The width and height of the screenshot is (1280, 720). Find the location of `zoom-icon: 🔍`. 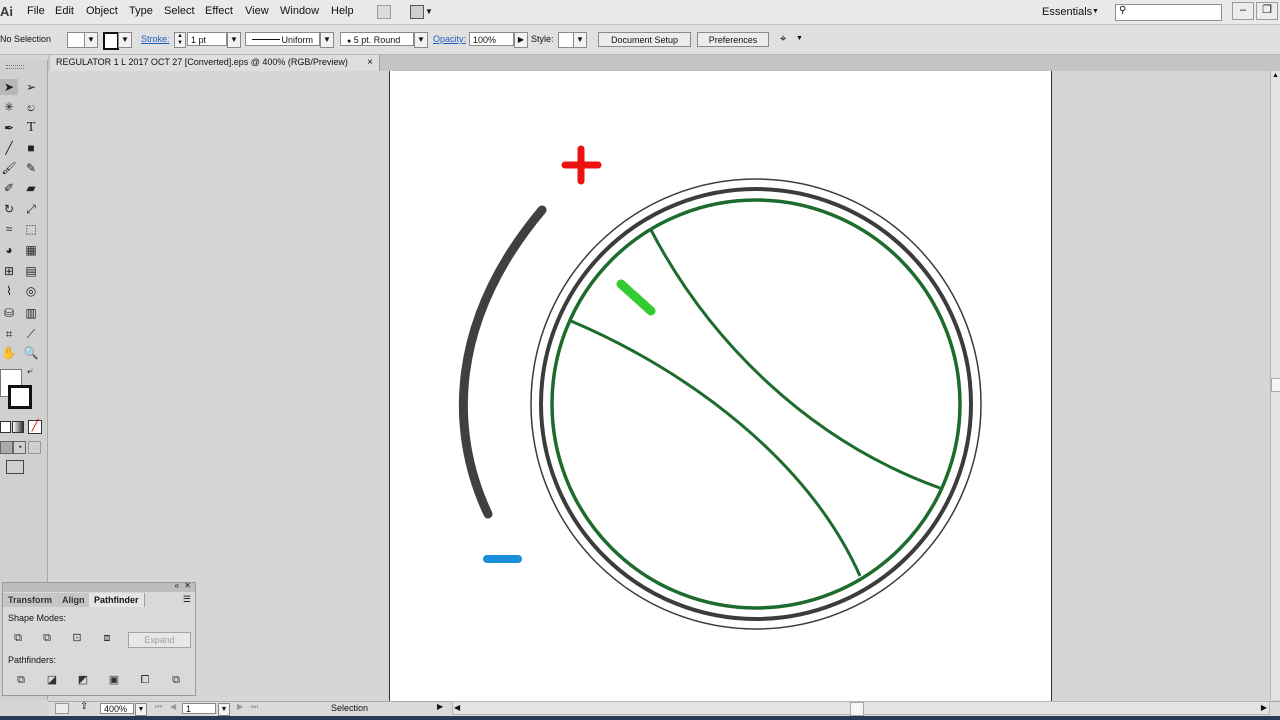

zoom-icon: 🔍 is located at coordinates (31, 353).